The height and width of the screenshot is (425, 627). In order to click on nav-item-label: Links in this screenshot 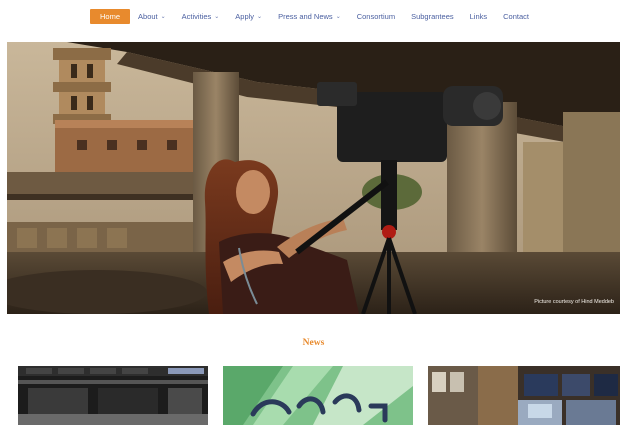, I will do `click(478, 16)`.